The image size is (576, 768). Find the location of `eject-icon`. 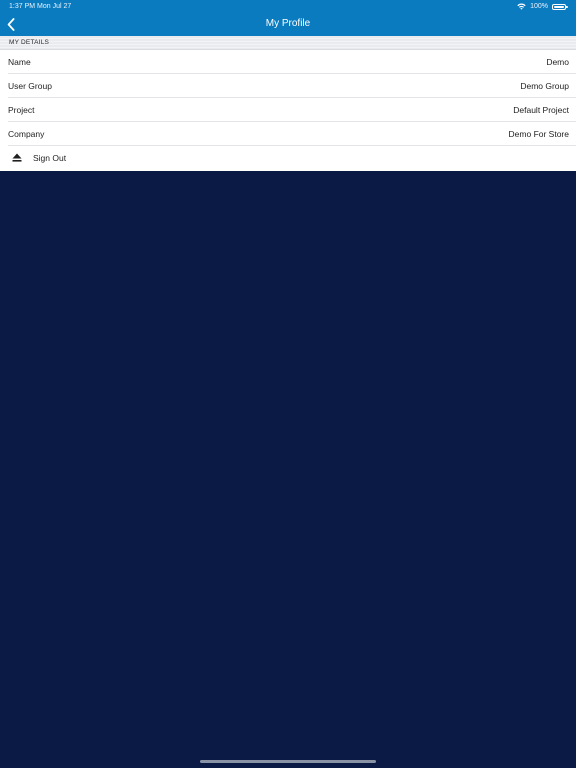

eject-icon is located at coordinates (17, 157).